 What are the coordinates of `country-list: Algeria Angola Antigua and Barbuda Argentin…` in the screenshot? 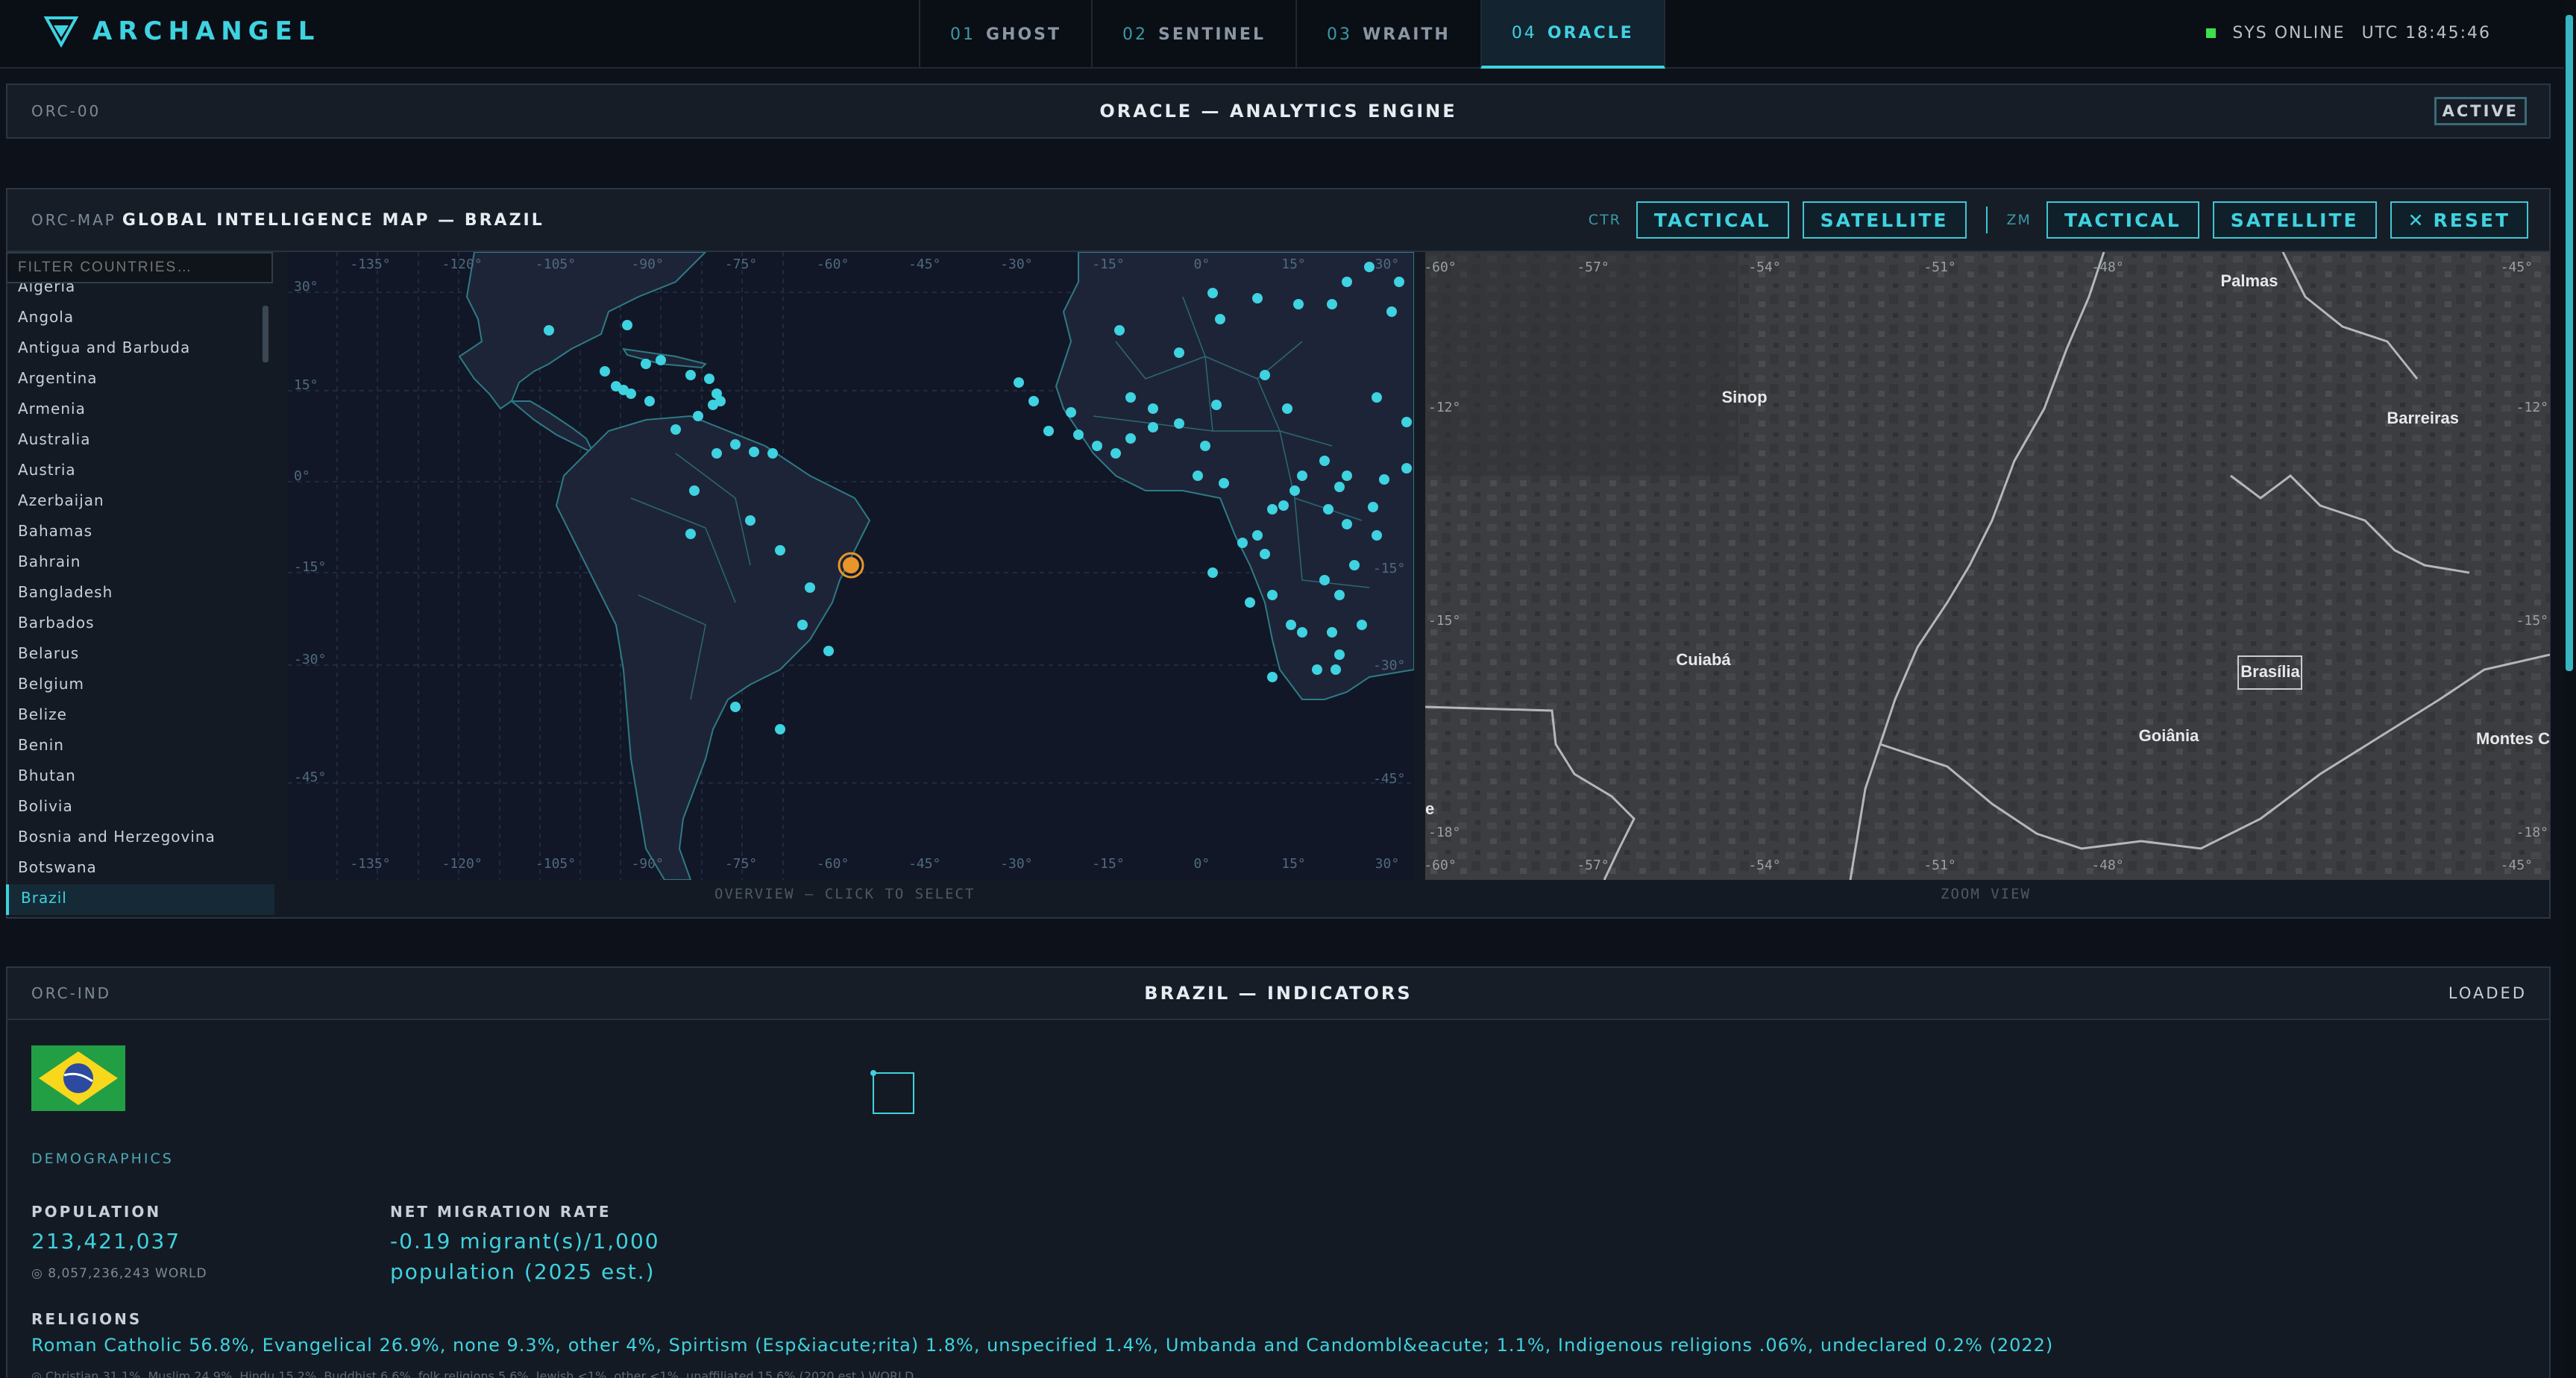 It's located at (140, 601).